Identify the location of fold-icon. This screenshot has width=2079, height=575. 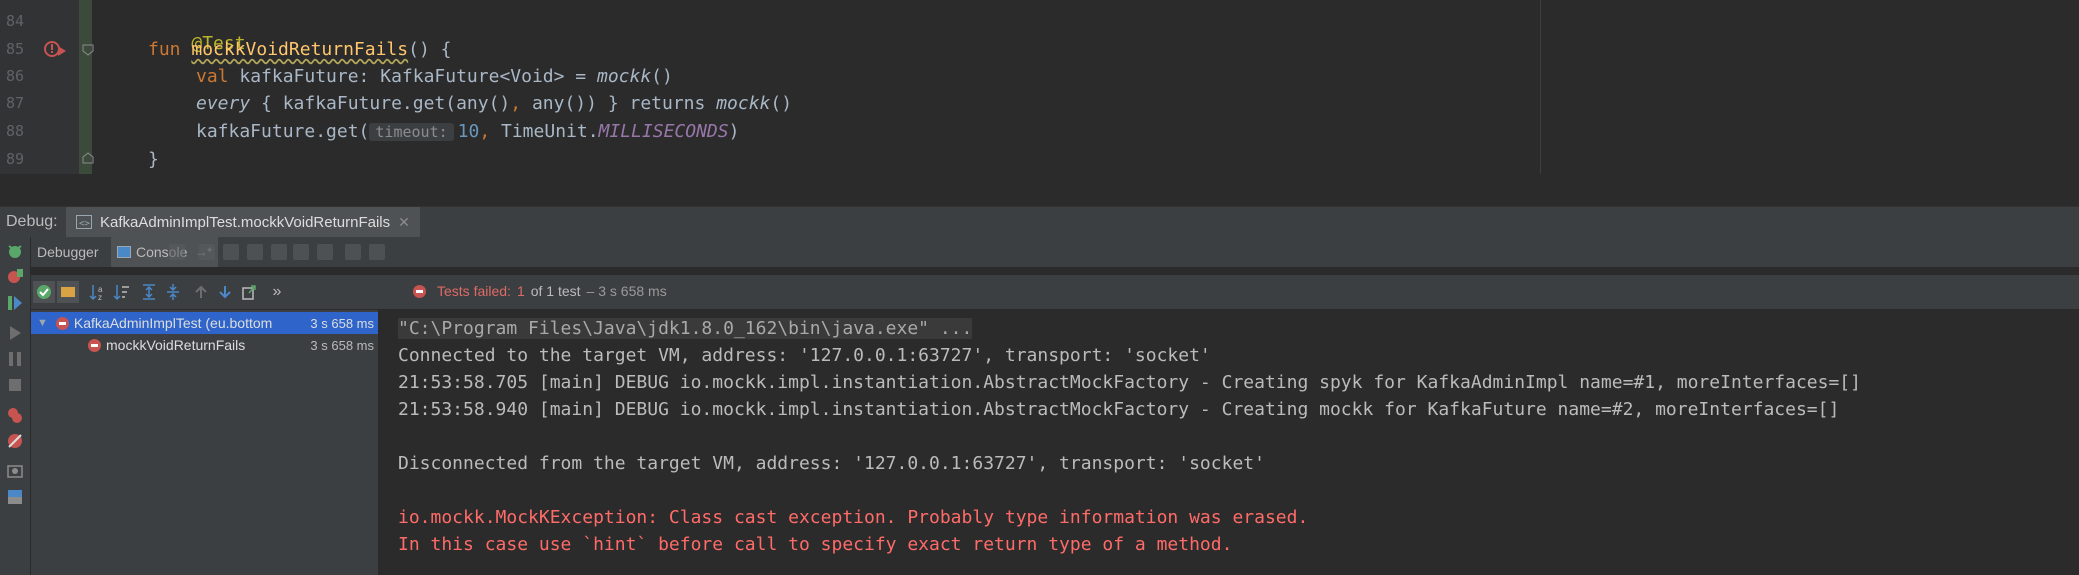
(88, 50).